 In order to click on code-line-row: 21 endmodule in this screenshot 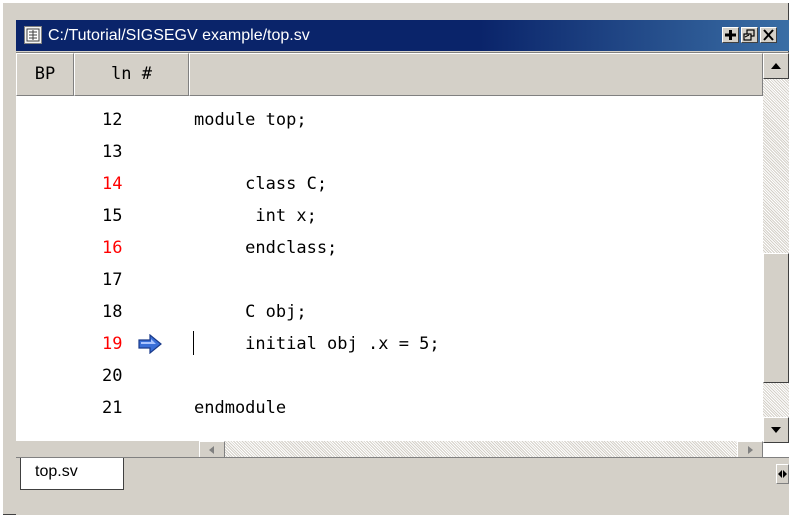, I will do `click(389, 408)`.